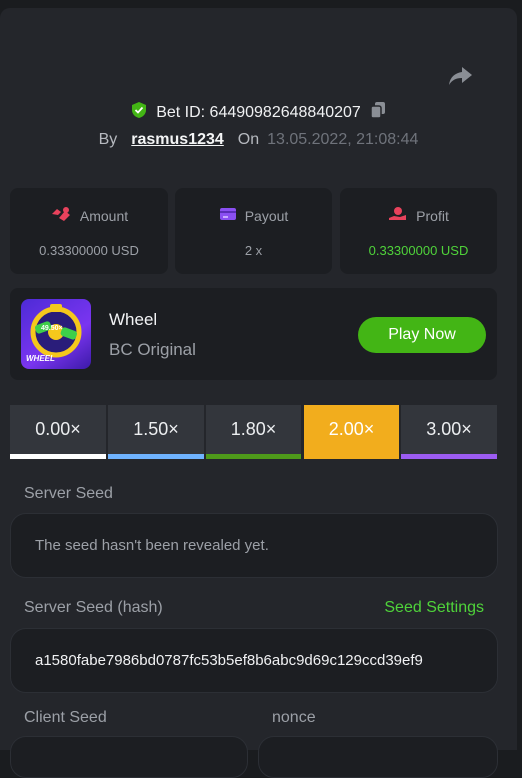  What do you see at coordinates (418, 250) in the screenshot?
I see `profit-value: 0.33300000 USD` at bounding box center [418, 250].